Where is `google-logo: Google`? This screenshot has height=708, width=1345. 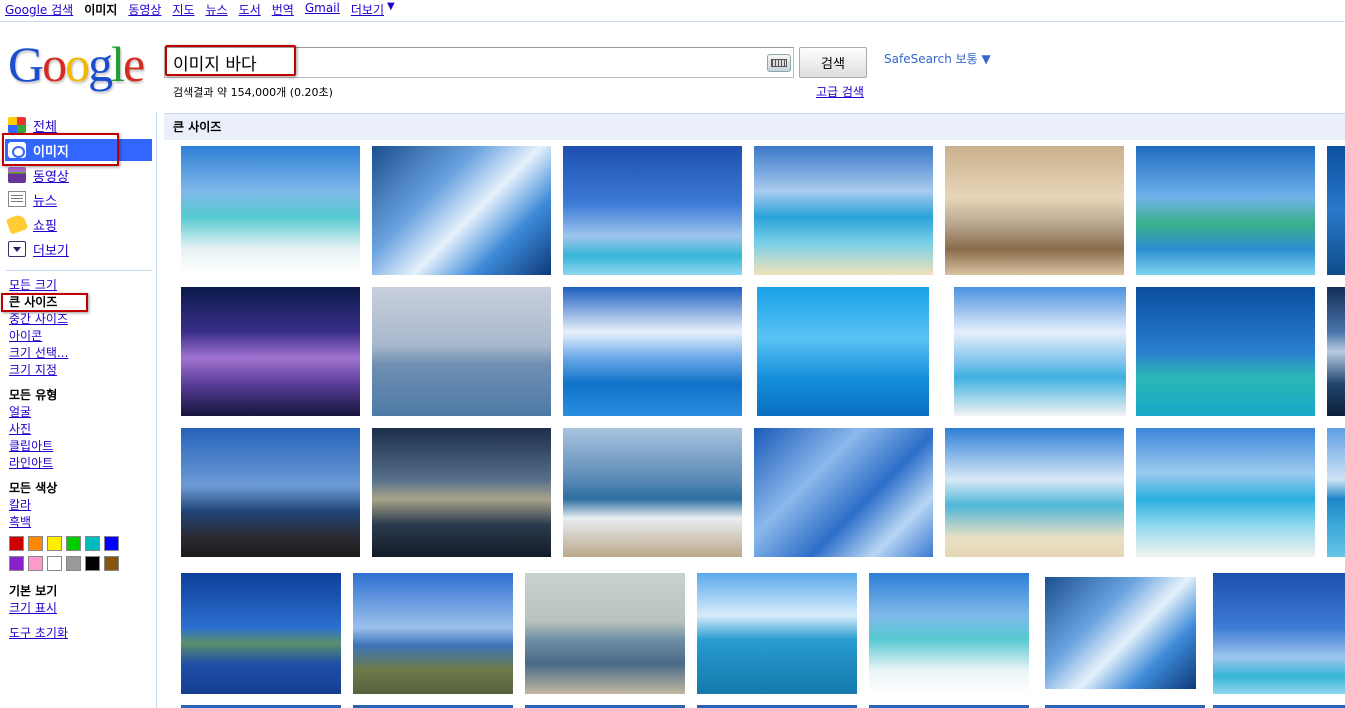
google-logo: Google is located at coordinates (78, 64).